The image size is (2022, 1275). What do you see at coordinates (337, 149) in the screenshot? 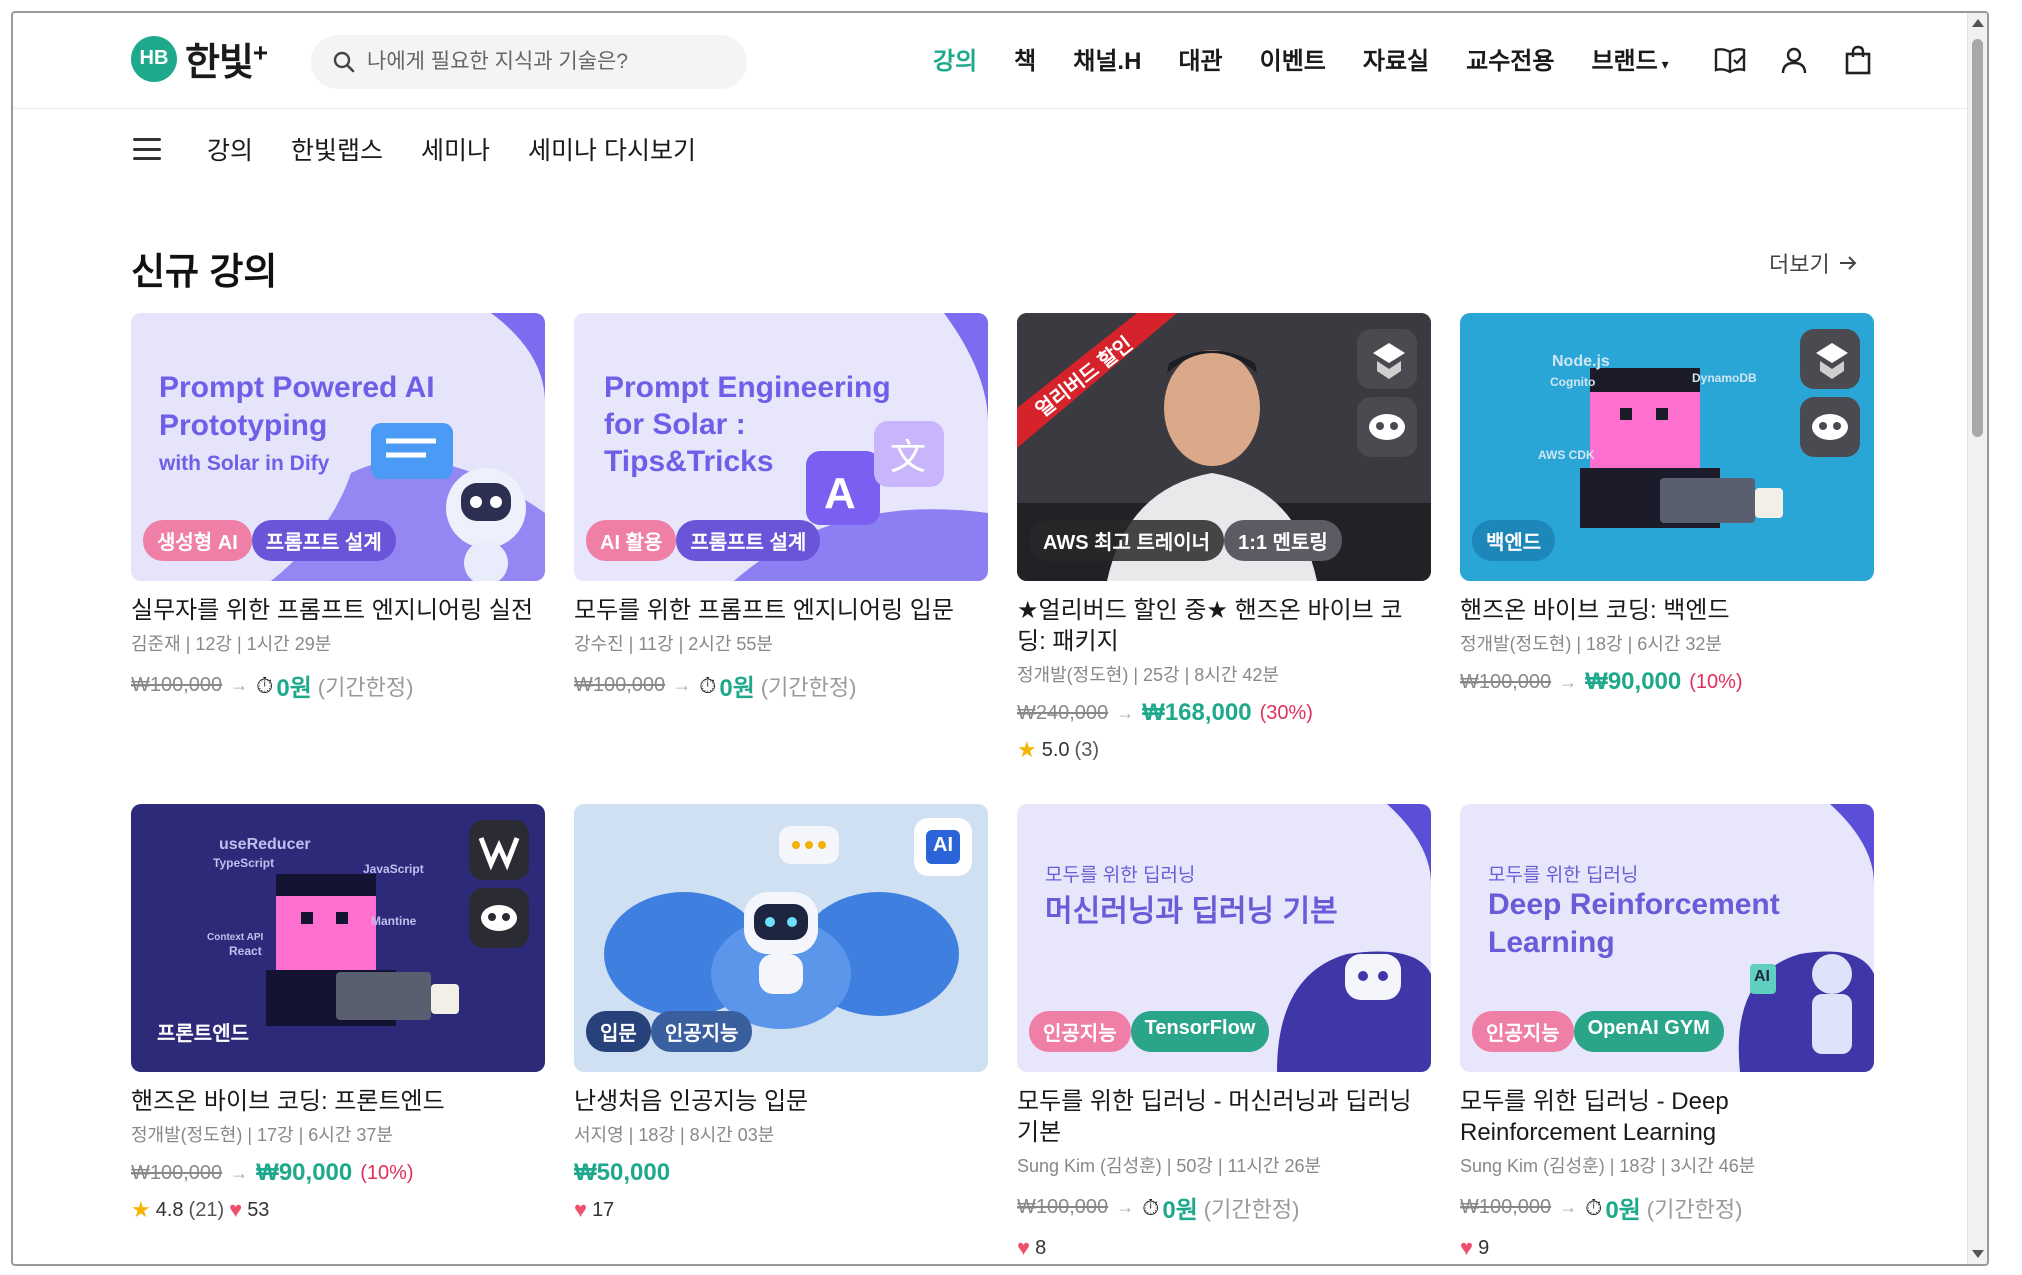
I see `subnav-hanbit-labs: 한빛랩스` at bounding box center [337, 149].